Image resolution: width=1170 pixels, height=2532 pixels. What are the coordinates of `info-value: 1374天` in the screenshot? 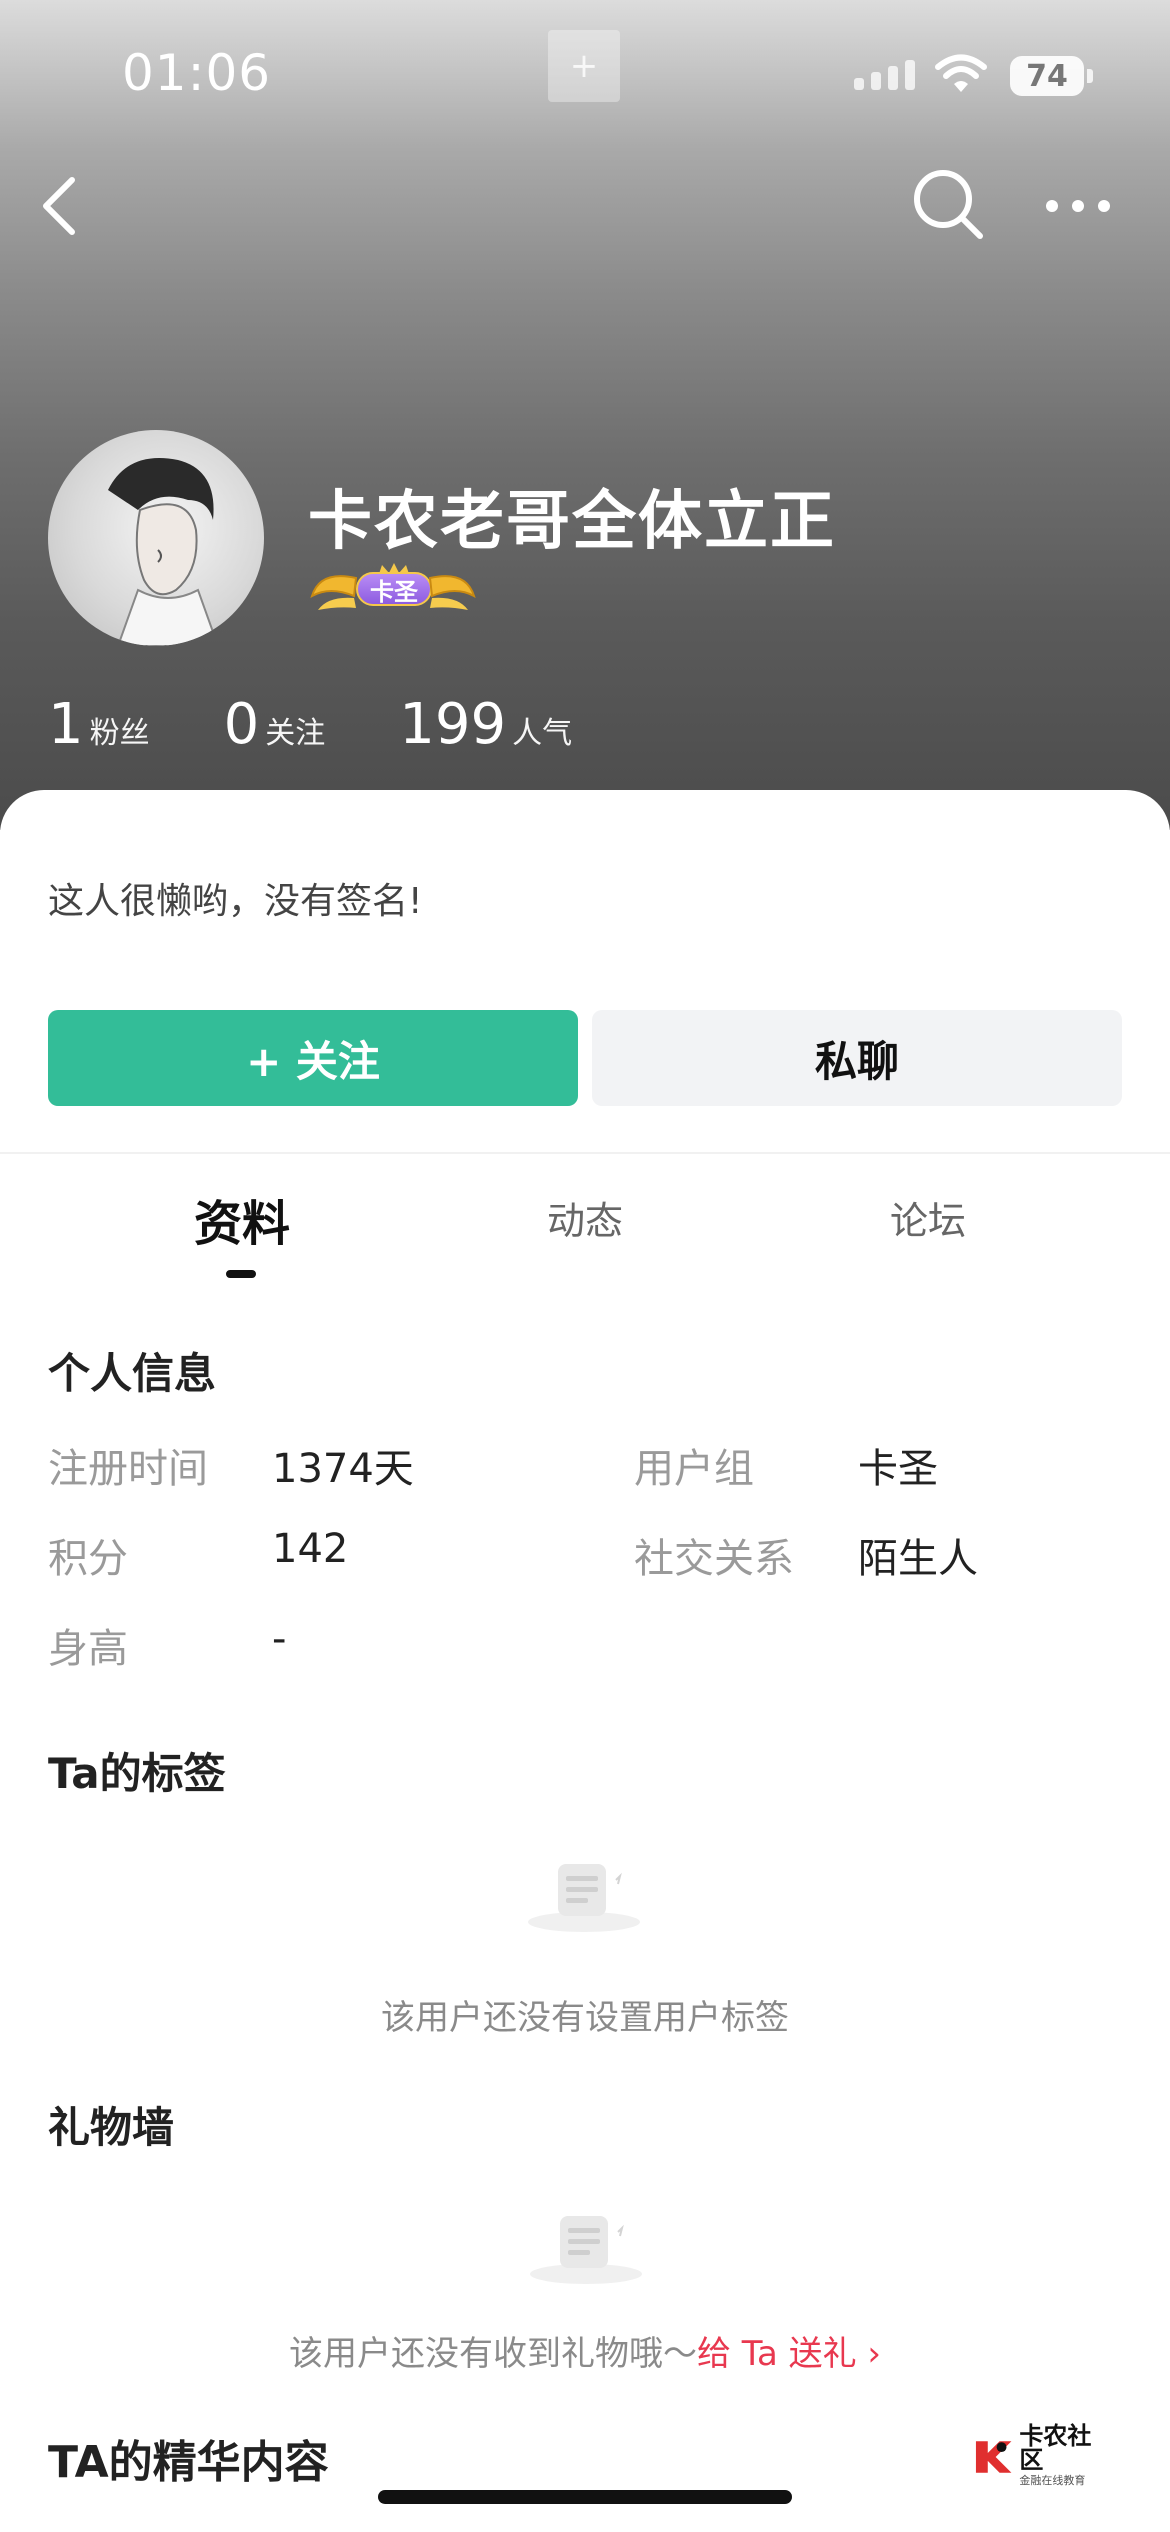 It's located at (343, 1469).